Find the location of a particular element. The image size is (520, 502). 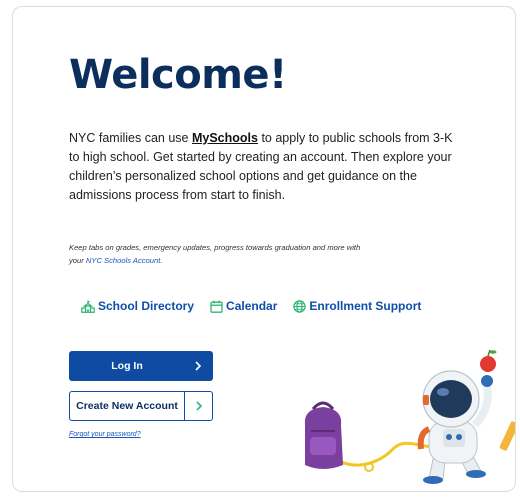

school-directory-label: School Directory is located at coordinates (146, 306).